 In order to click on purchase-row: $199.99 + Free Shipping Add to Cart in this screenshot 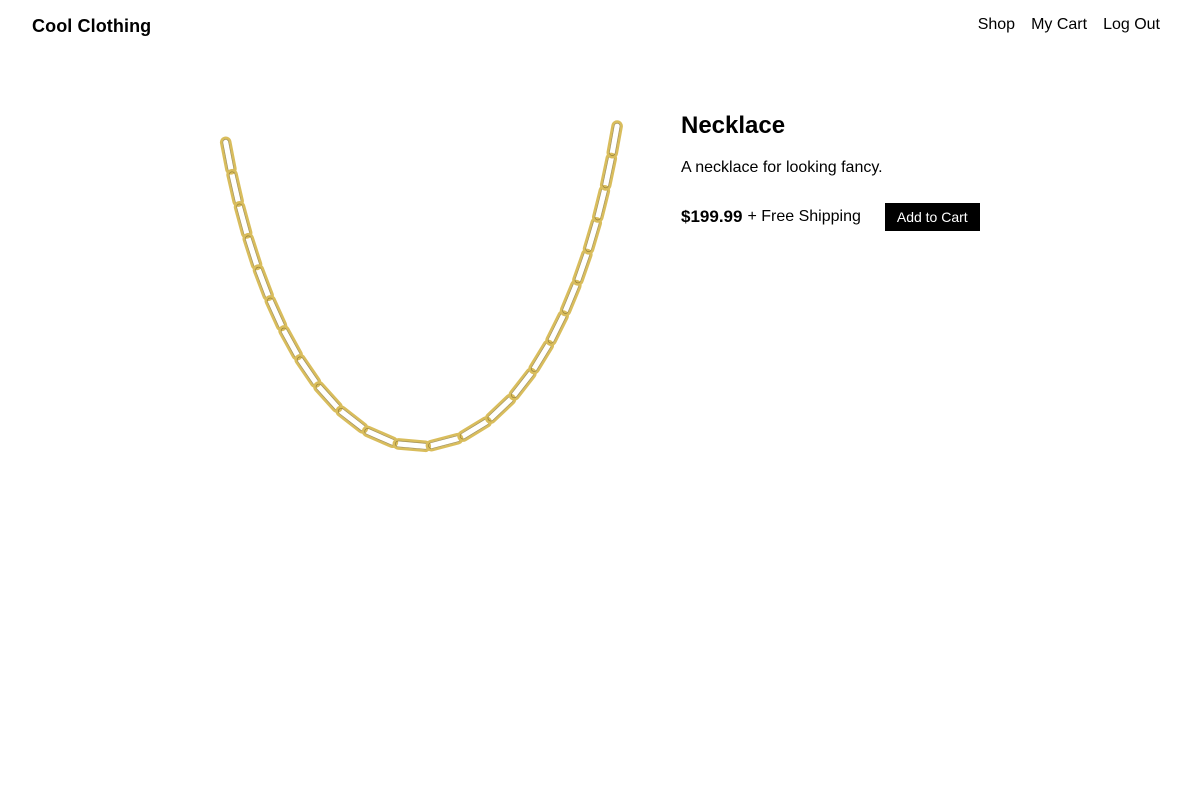, I will do `click(891, 217)`.